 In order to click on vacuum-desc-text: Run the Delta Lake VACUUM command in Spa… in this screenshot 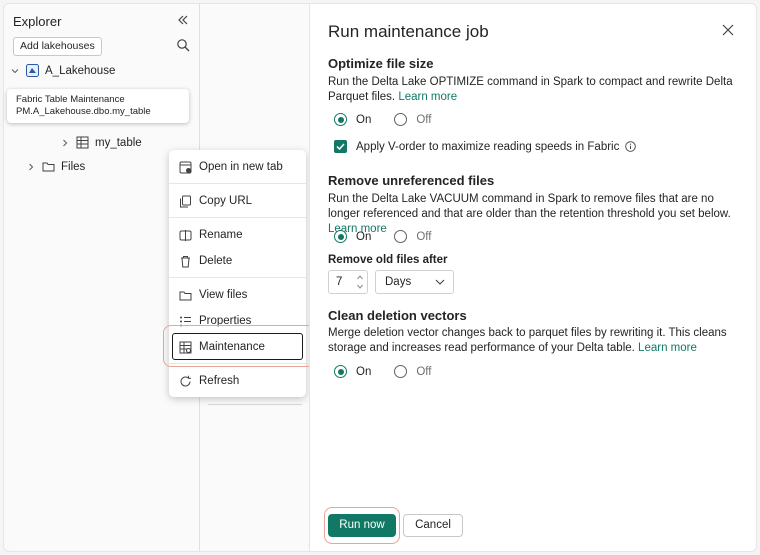, I will do `click(529, 206)`.